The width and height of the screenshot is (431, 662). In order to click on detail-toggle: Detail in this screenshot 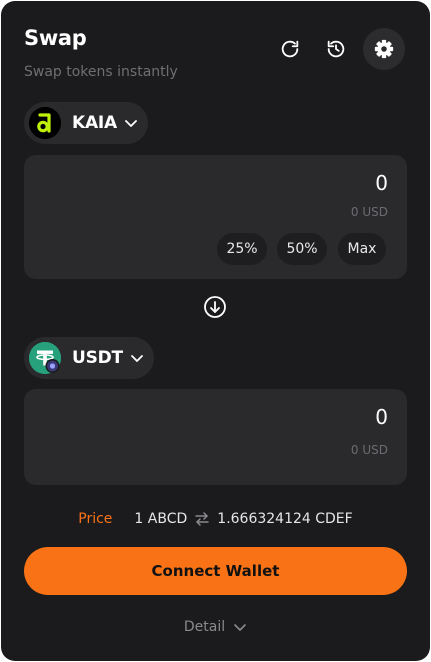, I will do `click(215, 627)`.